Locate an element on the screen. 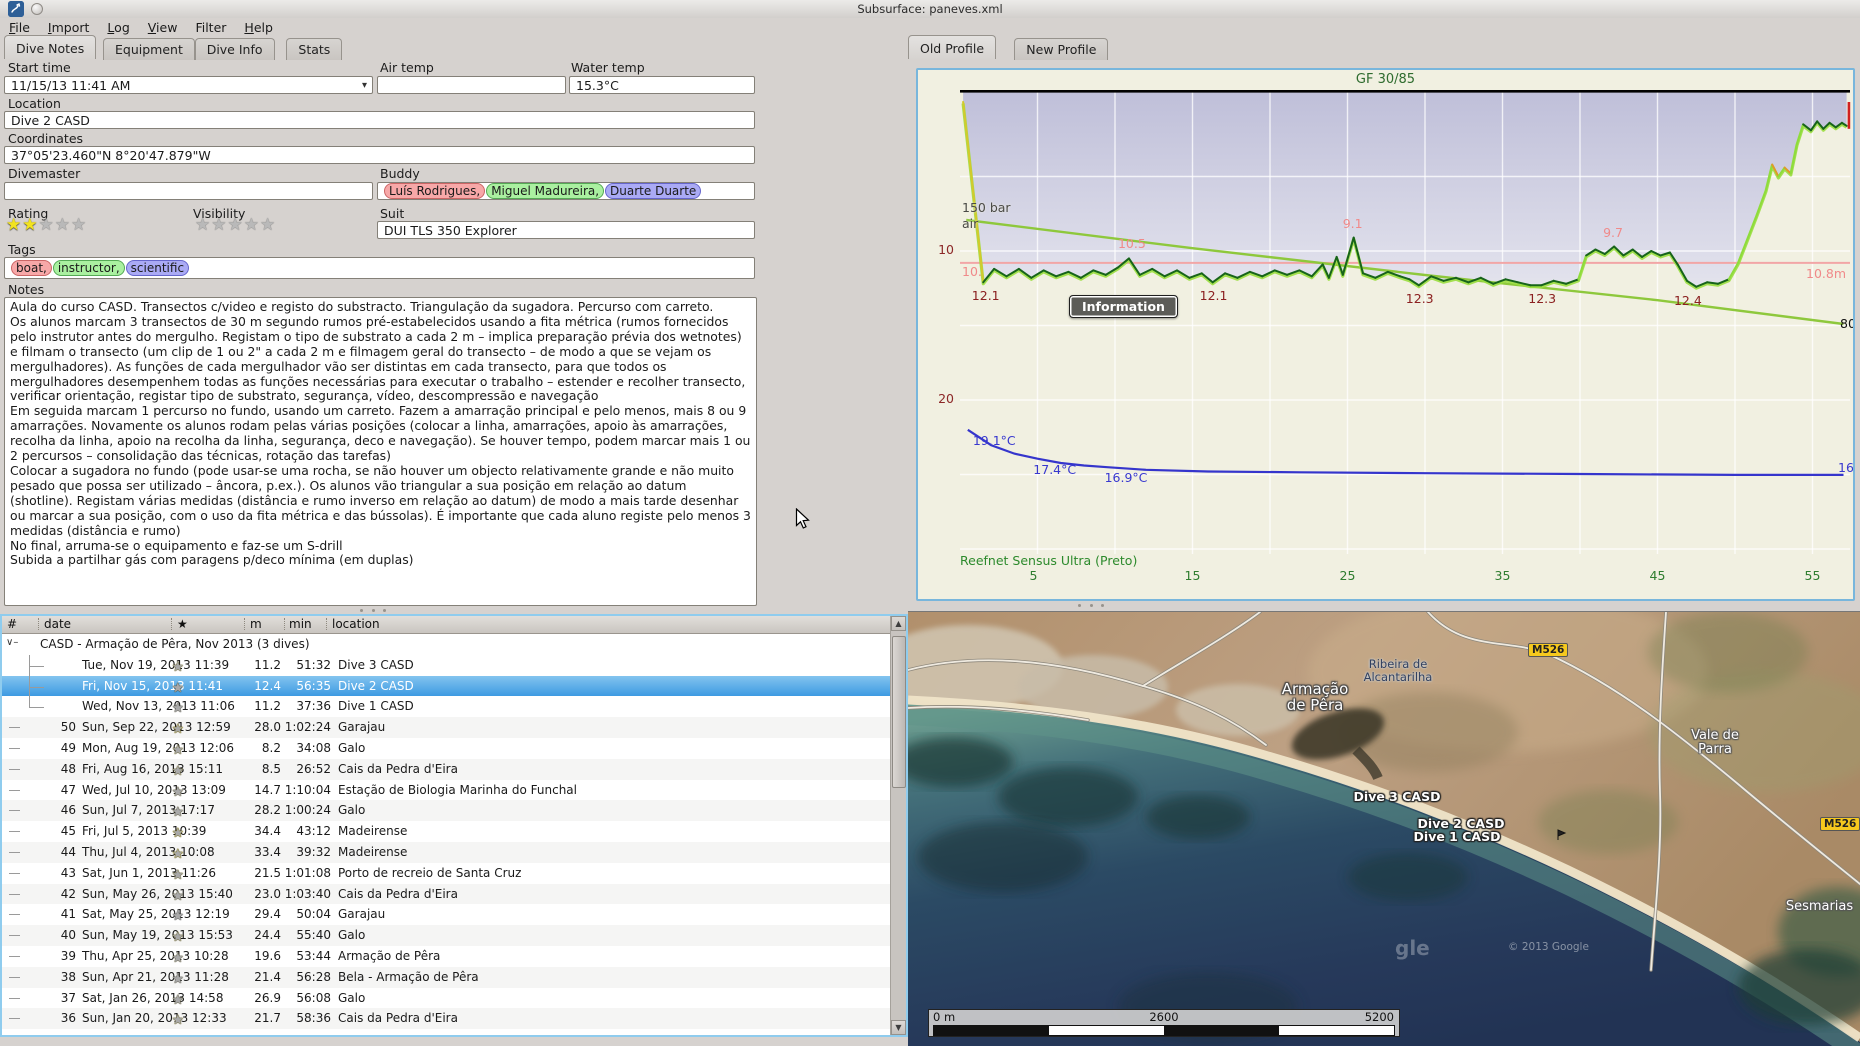  collapse-caret-icon: ∨– is located at coordinates (12, 642).